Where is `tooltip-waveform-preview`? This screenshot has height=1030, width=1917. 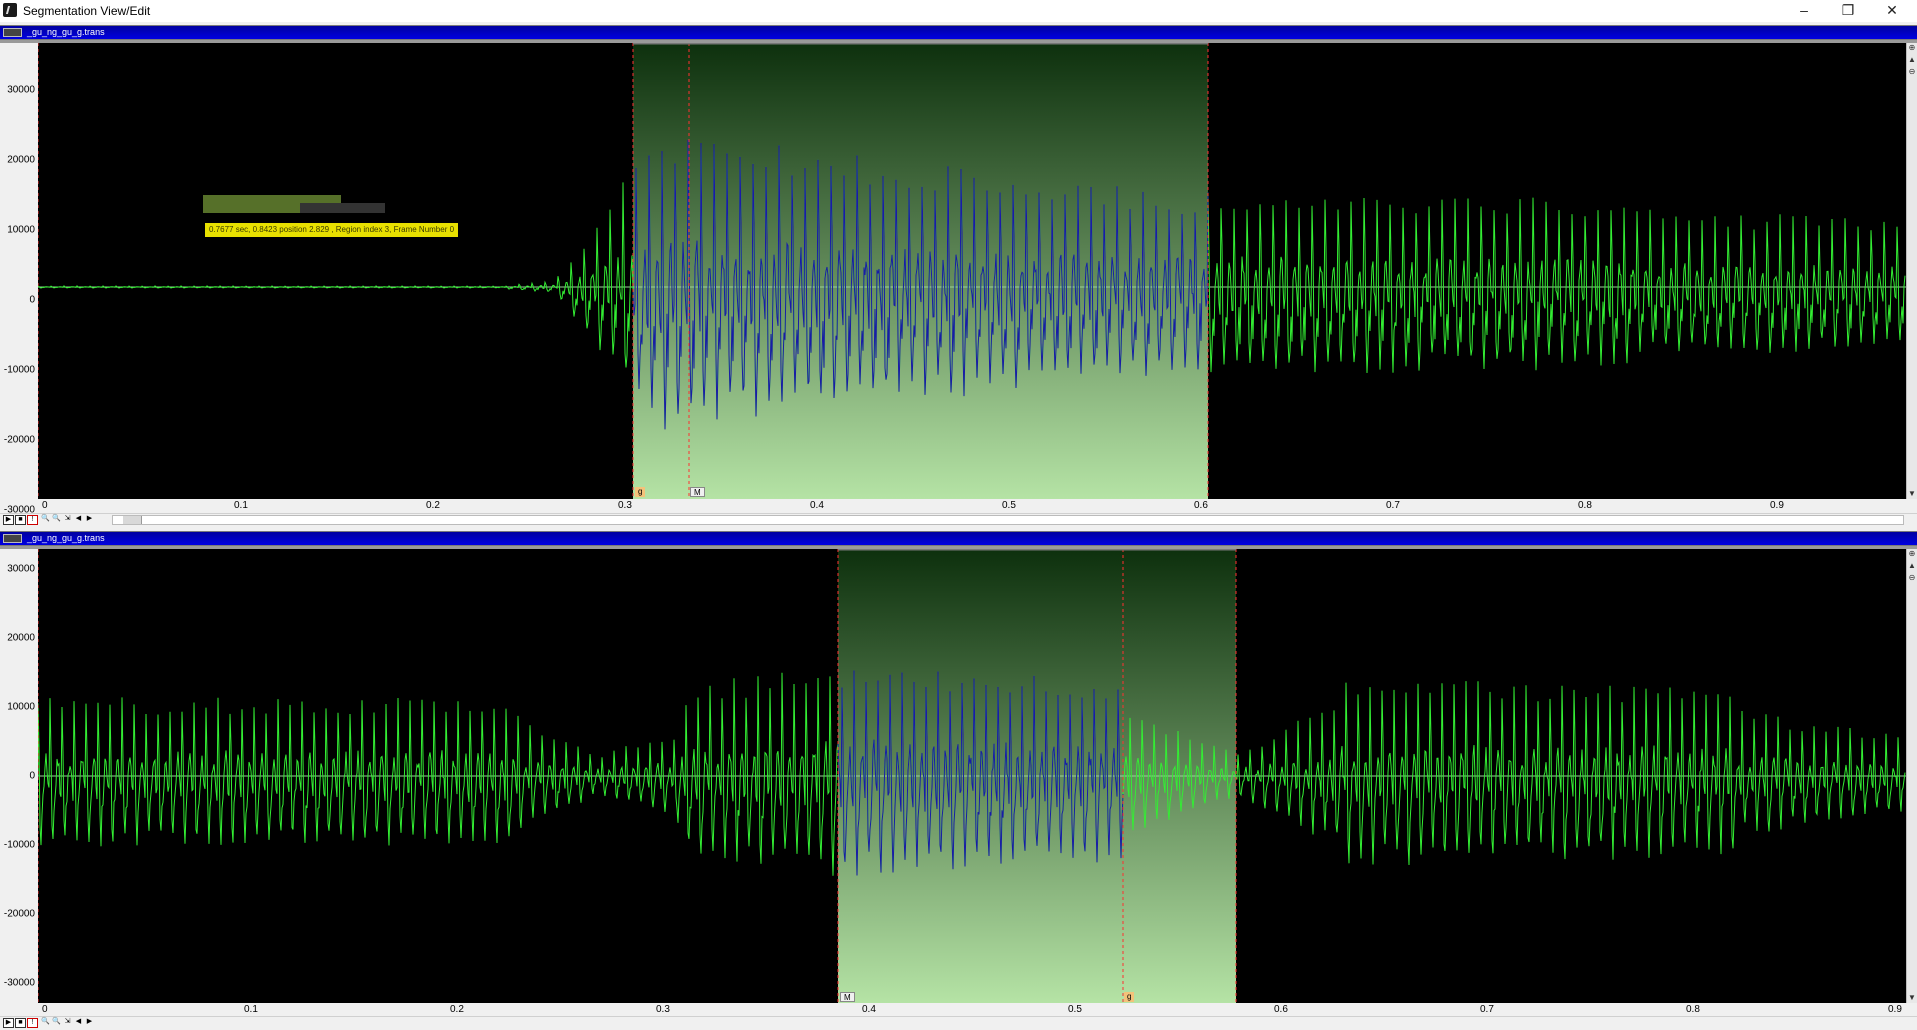 tooltip-waveform-preview is located at coordinates (294, 204).